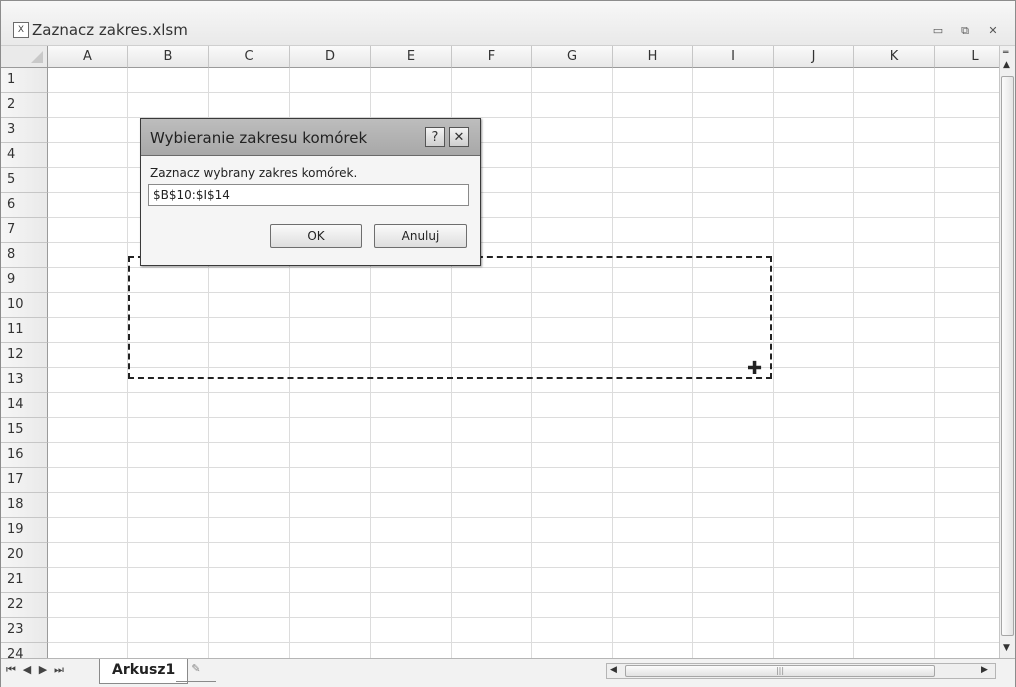 The height and width of the screenshot is (687, 1016). Describe the element at coordinates (24, 105) in the screenshot. I see `row-header-2: 2` at that location.